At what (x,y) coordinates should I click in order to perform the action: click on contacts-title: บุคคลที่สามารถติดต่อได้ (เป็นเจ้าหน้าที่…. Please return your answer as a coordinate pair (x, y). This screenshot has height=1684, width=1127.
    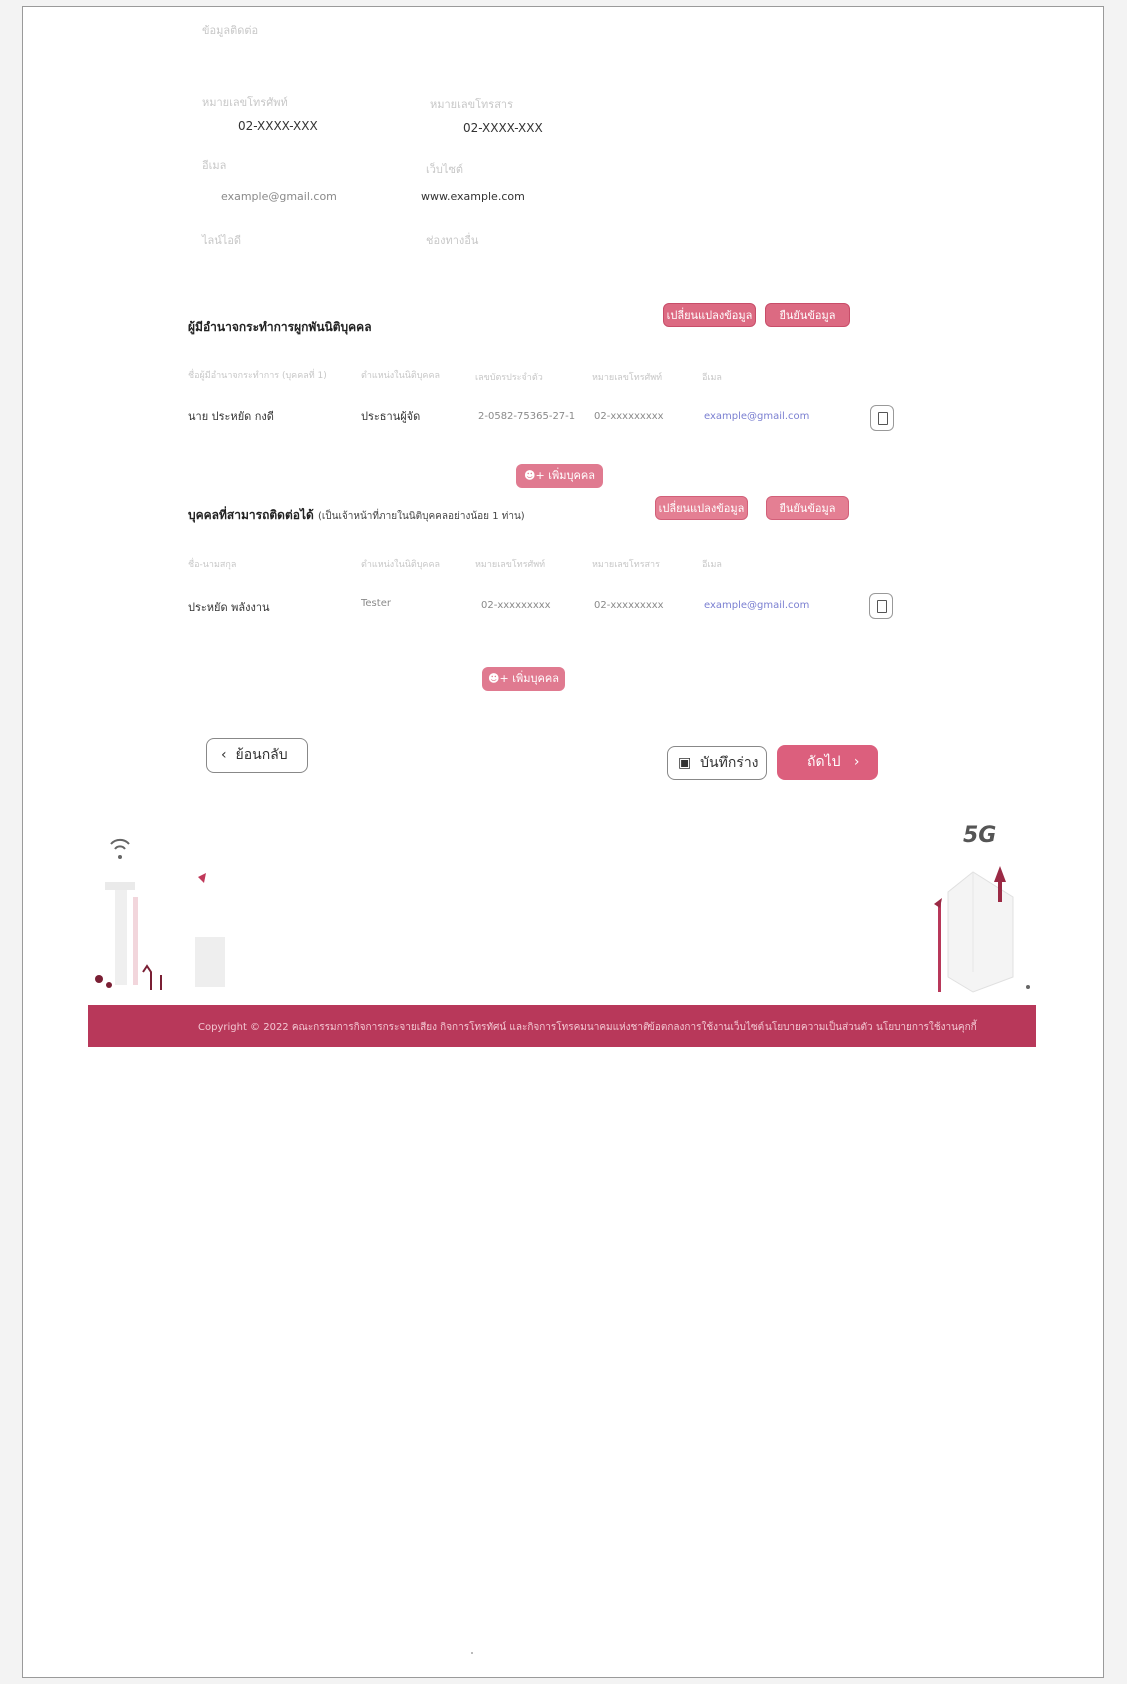
    Looking at the image, I should click on (356, 515).